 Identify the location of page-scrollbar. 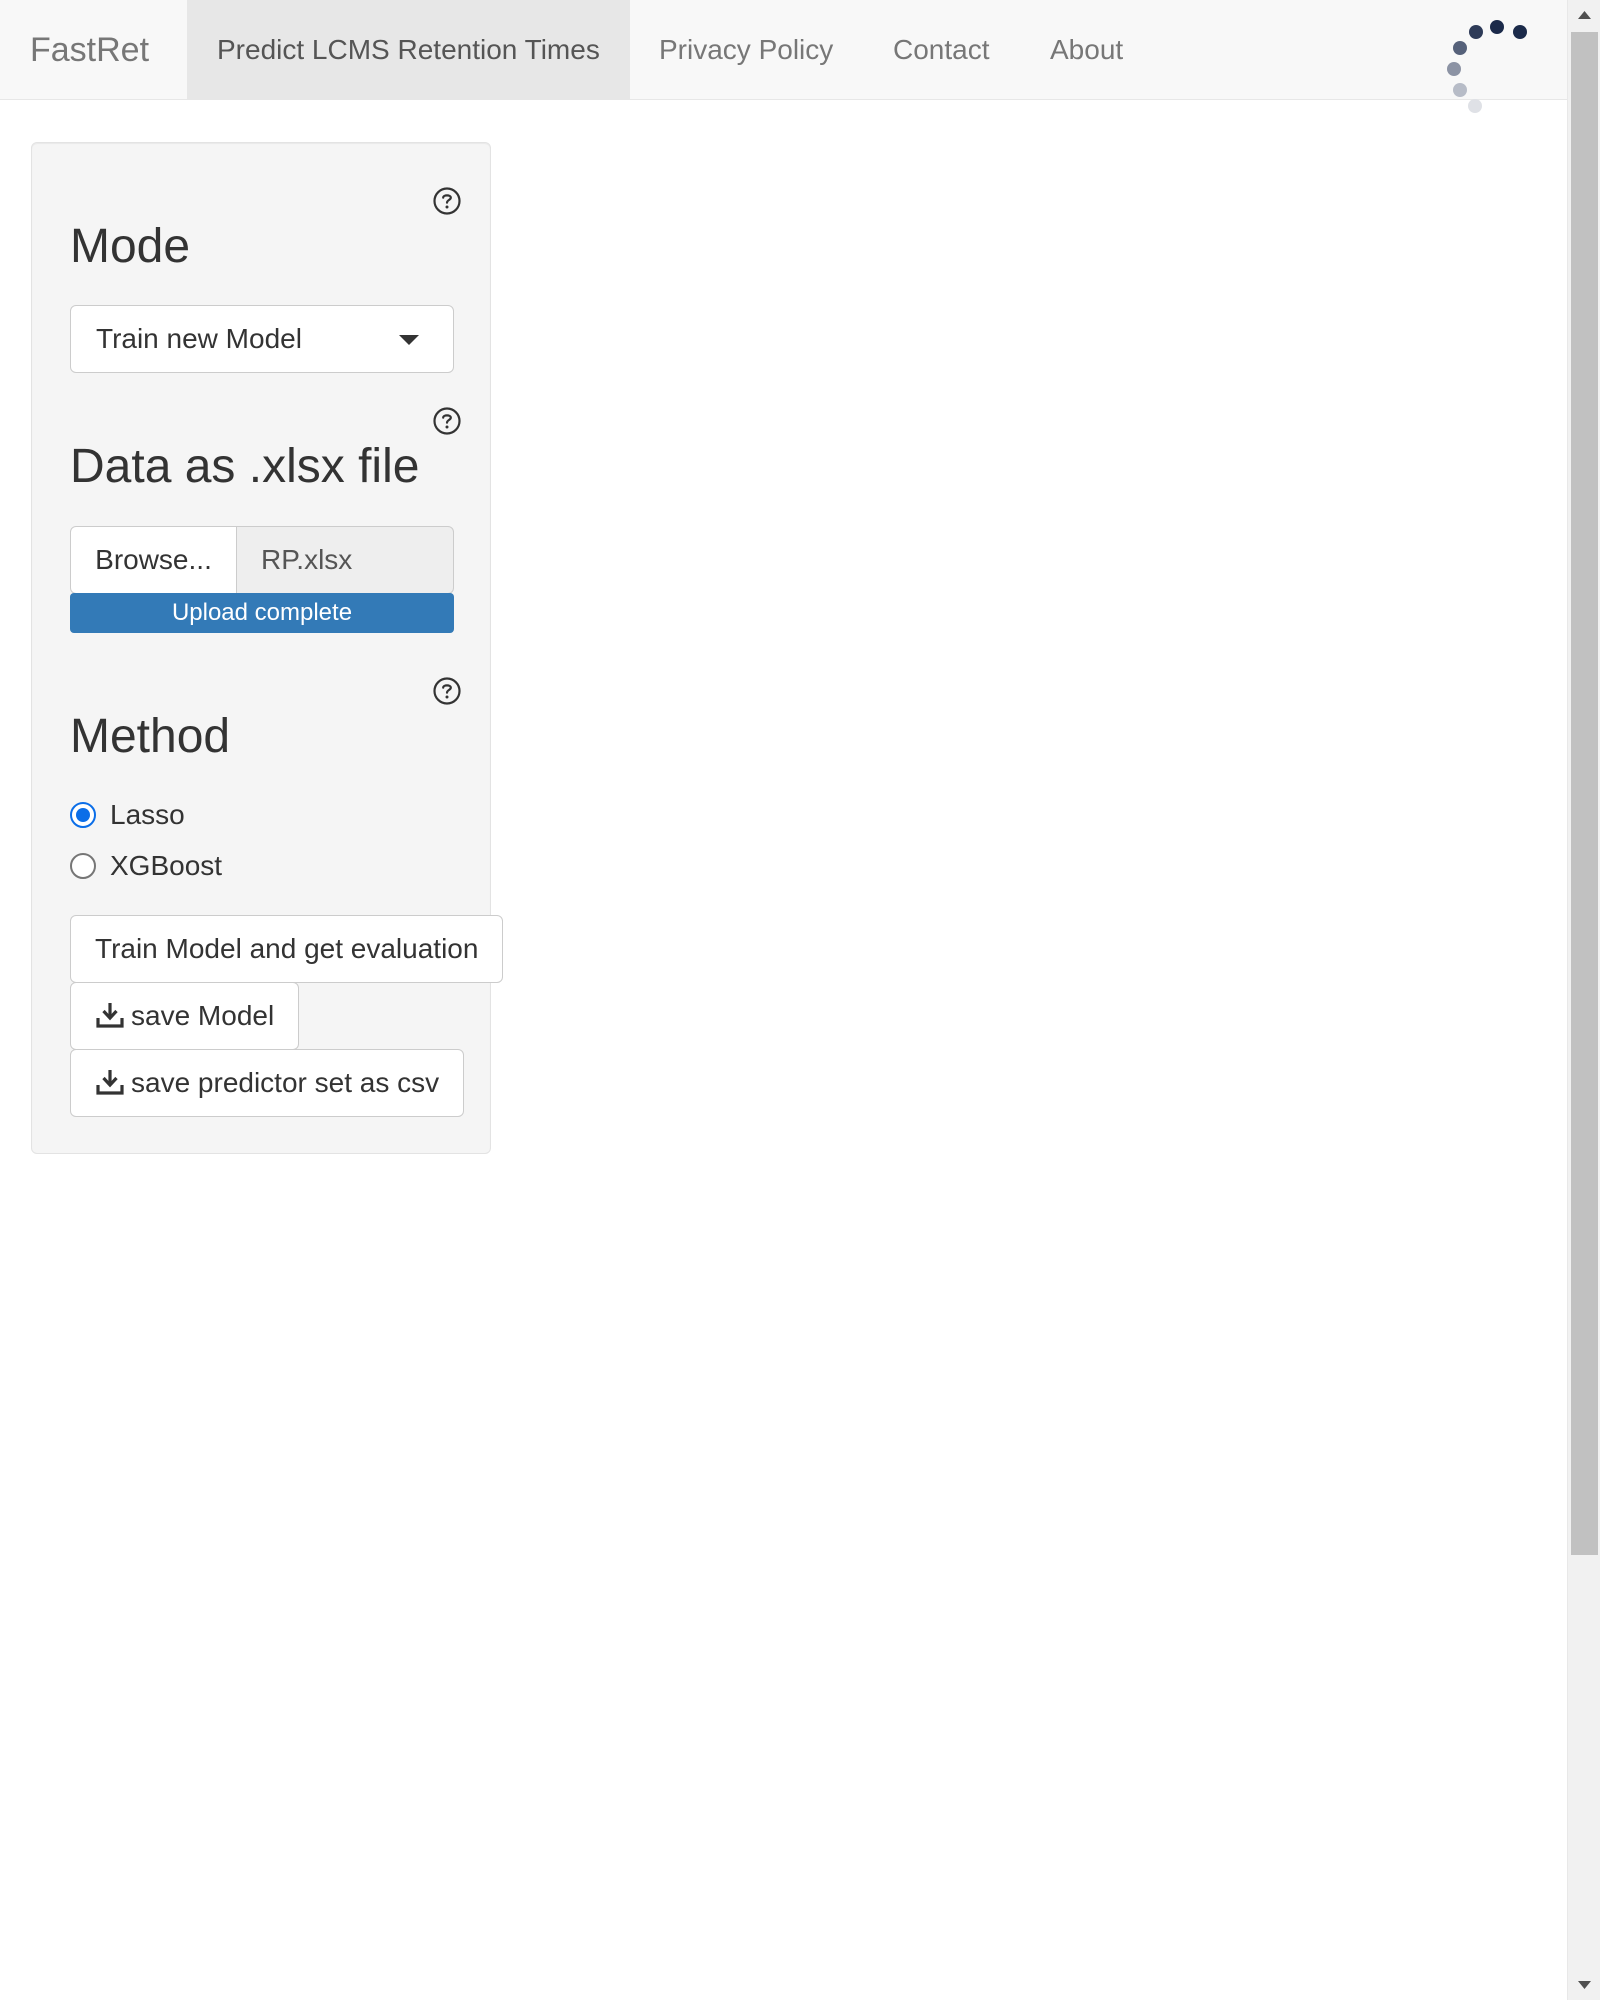
(1583, 1000).